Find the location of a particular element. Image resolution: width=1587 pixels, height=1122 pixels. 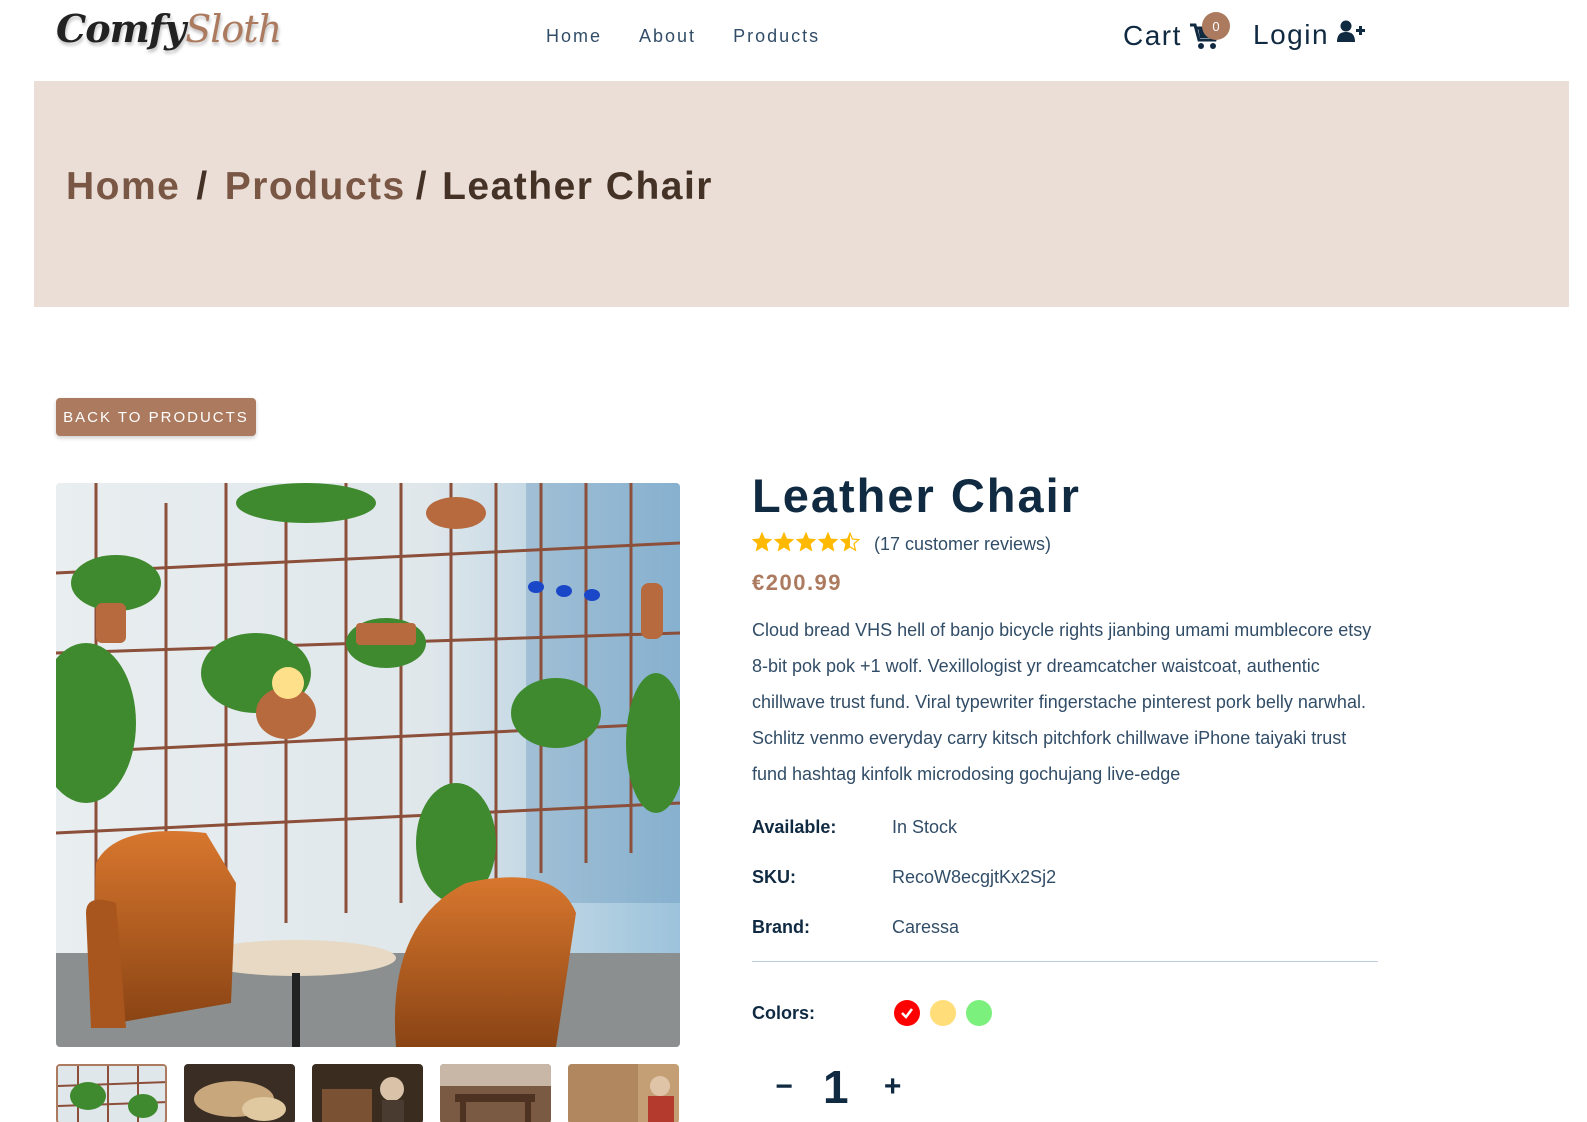

user-plus-icon is located at coordinates (1351, 35).